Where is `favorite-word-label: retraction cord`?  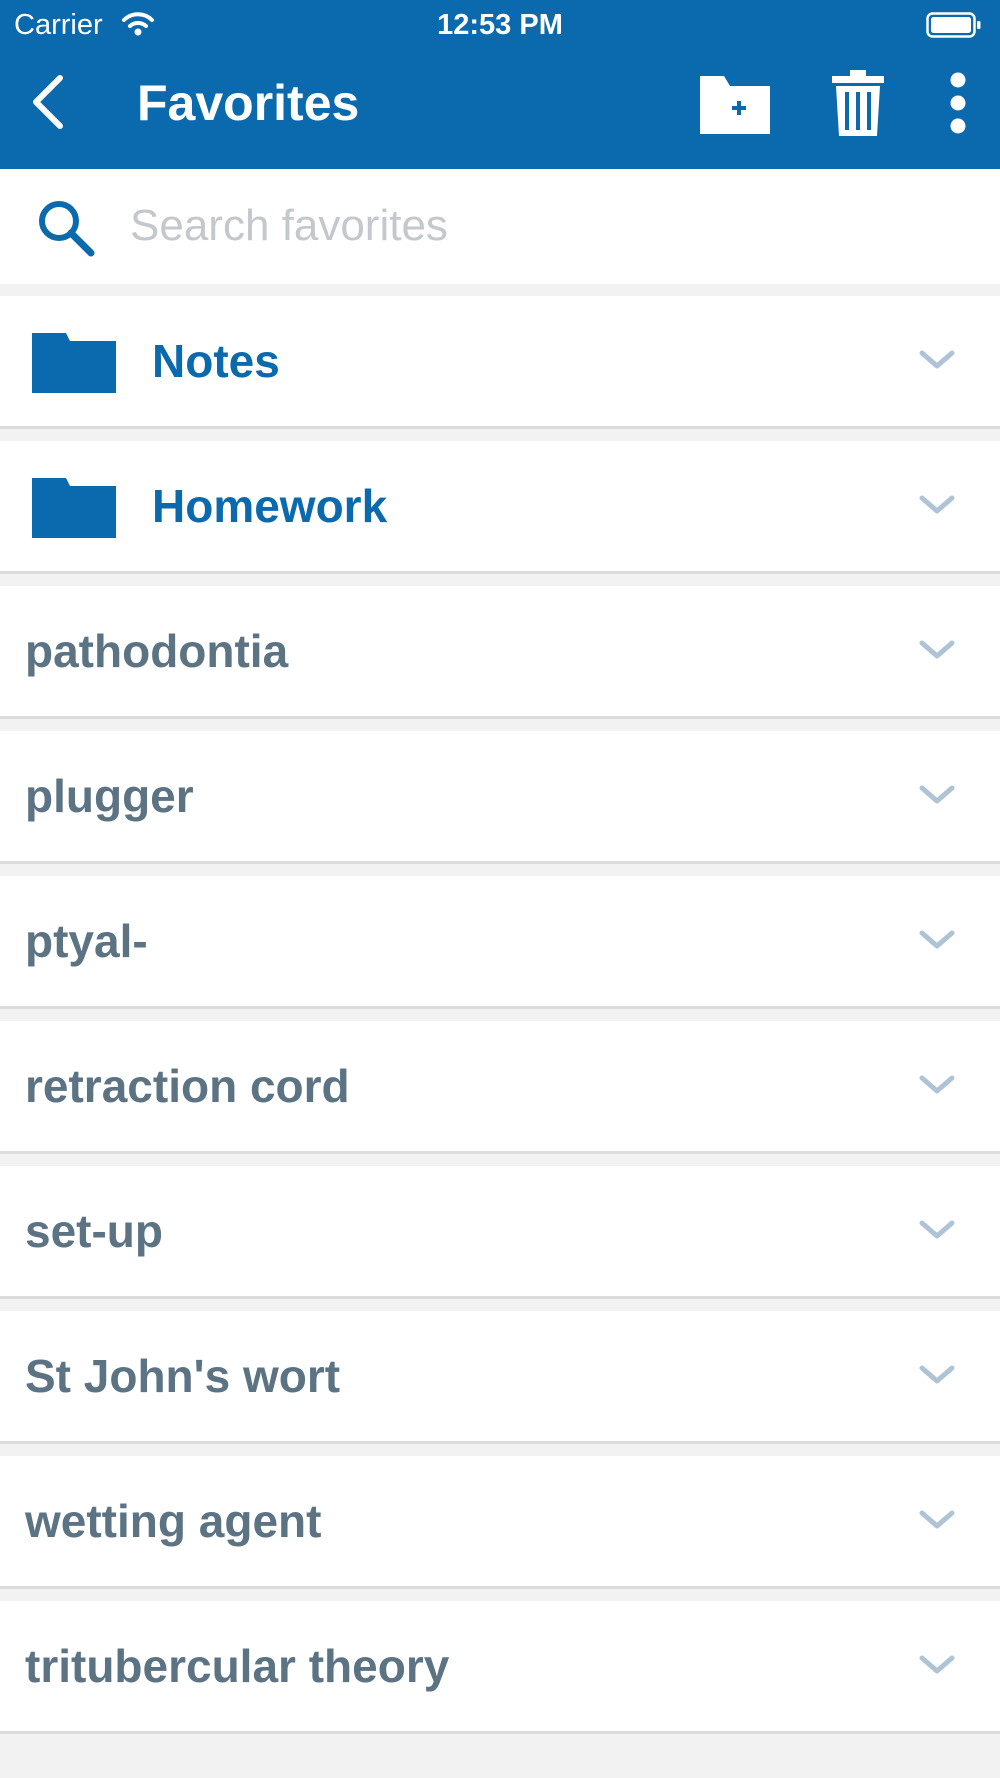 favorite-word-label: retraction cord is located at coordinates (187, 1086).